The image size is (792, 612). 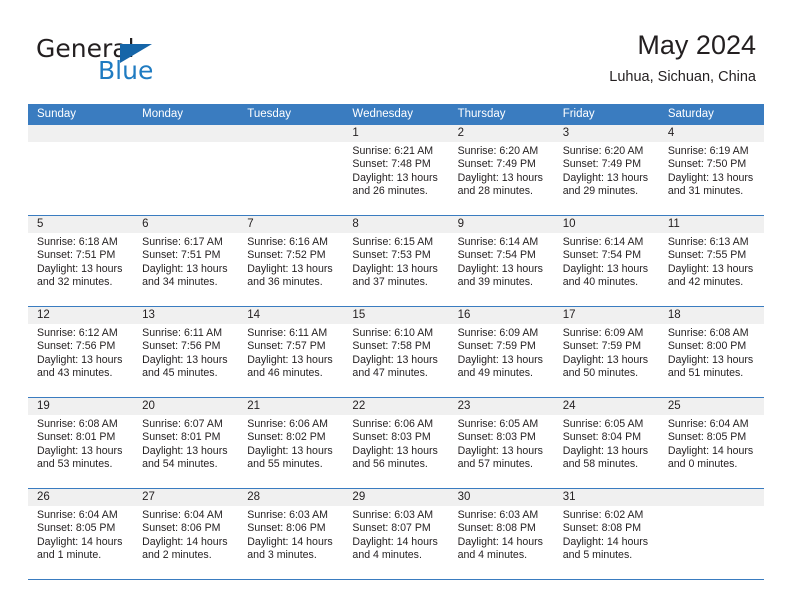 I want to click on day-number: 20, so click(x=186, y=406).